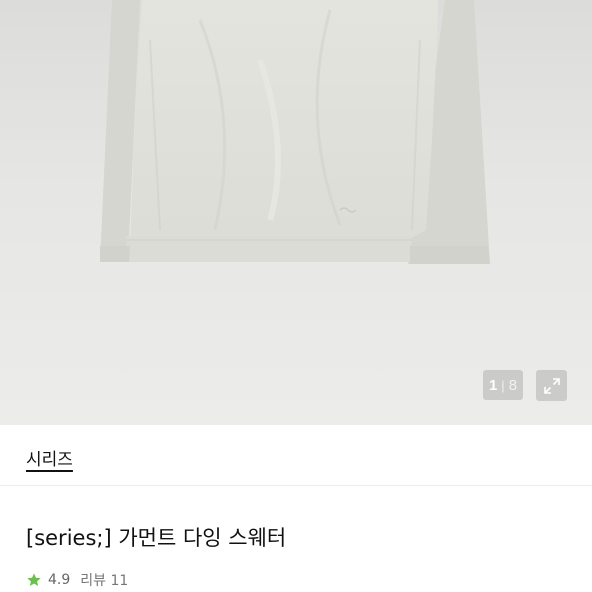 The width and height of the screenshot is (592, 592). I want to click on image-counter-total: 8, so click(513, 385).